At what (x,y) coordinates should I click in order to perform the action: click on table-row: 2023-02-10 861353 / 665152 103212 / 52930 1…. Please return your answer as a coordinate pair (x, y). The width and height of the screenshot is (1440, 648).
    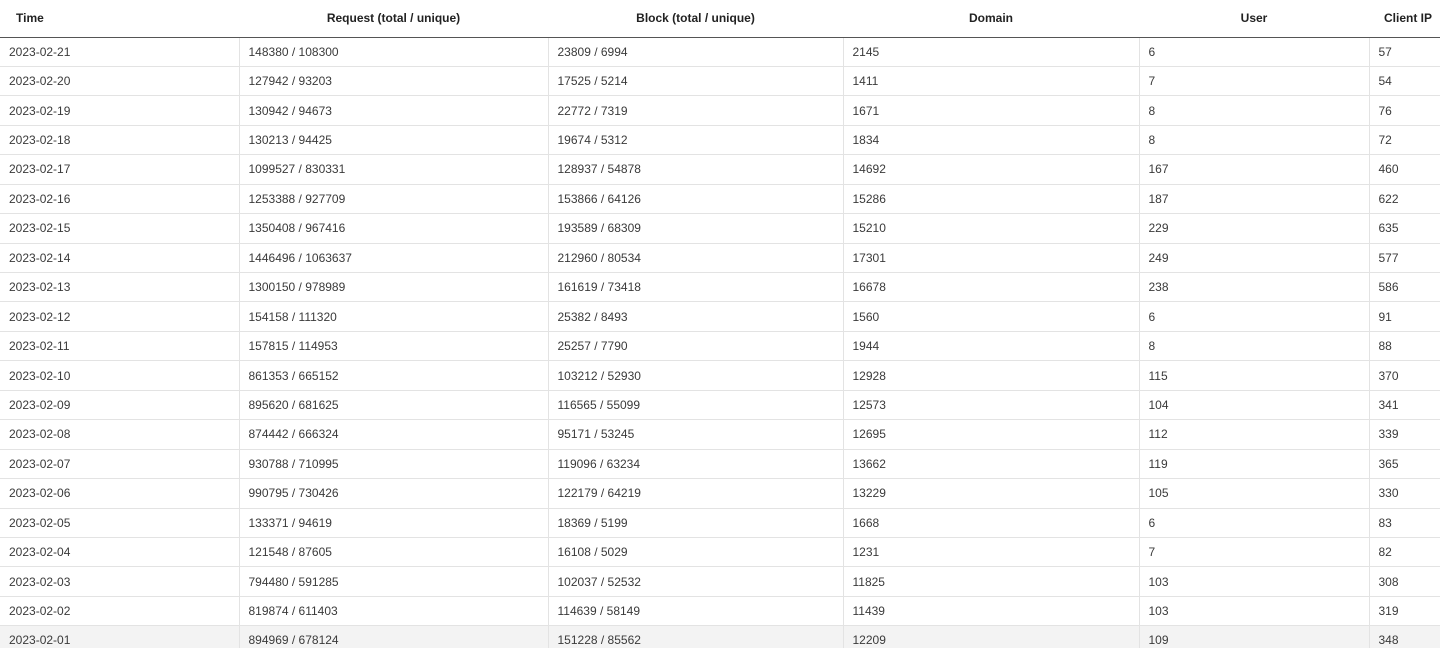
    Looking at the image, I should click on (720, 375).